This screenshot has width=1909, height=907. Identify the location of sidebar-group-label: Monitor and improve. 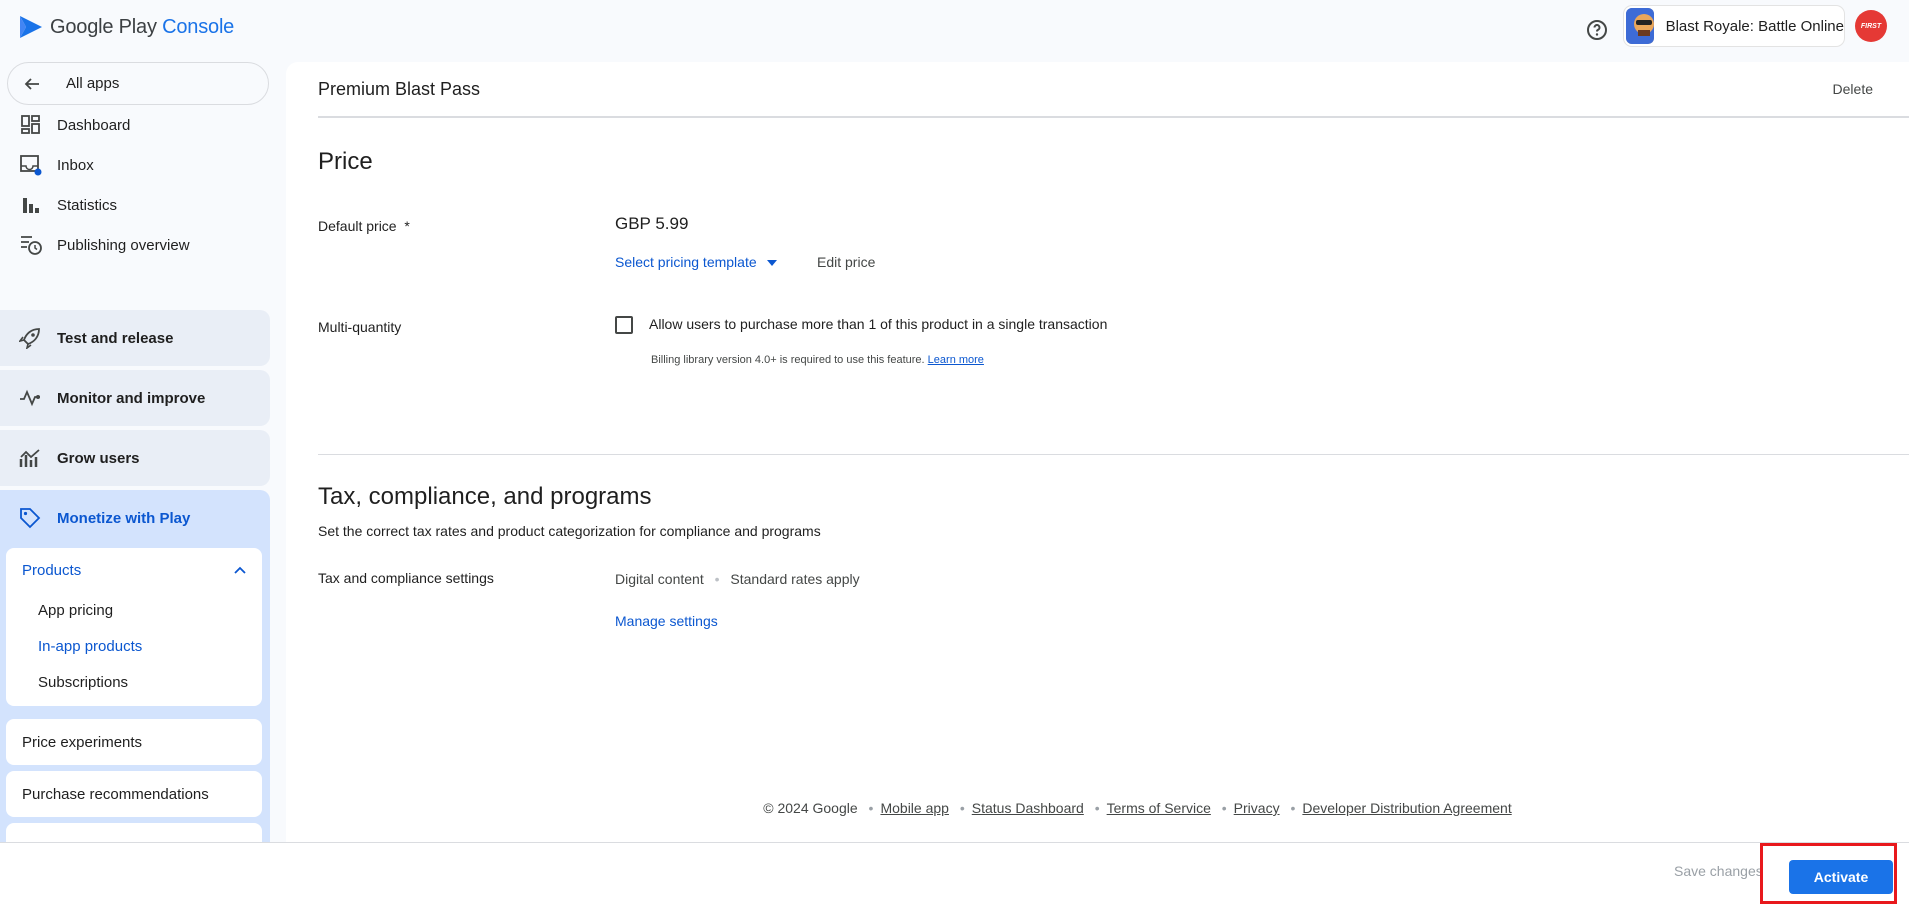
(131, 398).